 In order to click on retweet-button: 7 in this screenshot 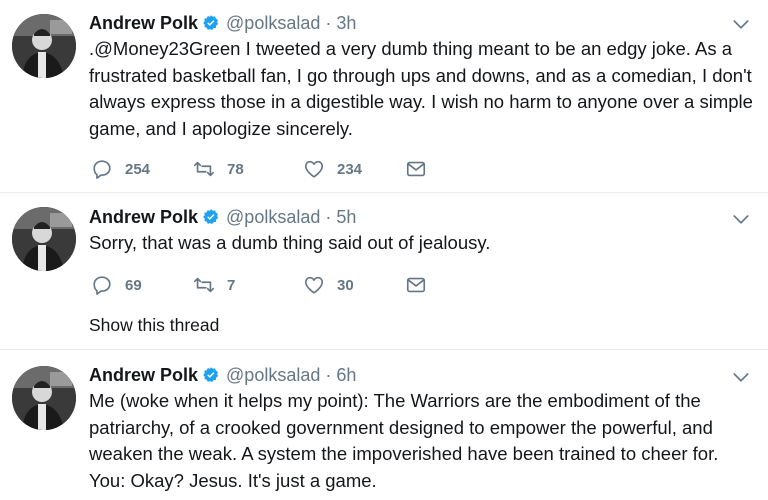, I will do `click(214, 285)`.